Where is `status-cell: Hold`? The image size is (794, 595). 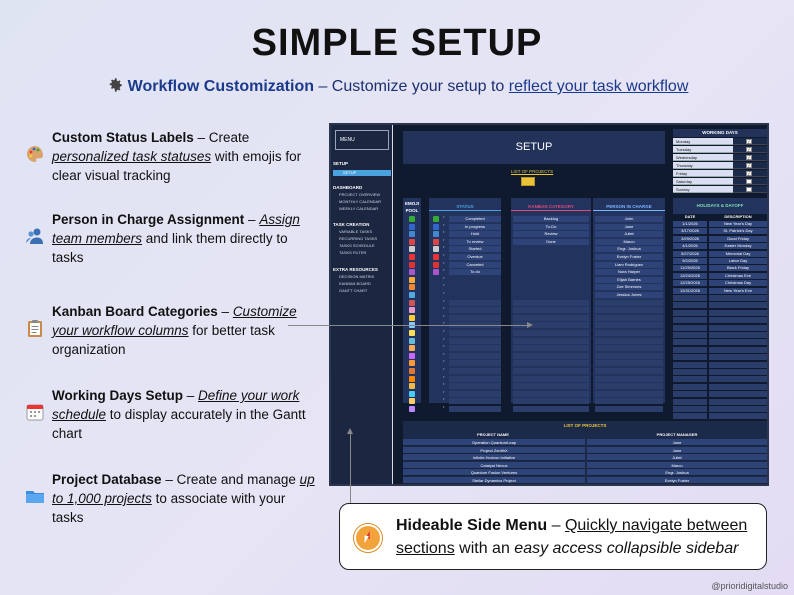
status-cell: Hold is located at coordinates (475, 234).